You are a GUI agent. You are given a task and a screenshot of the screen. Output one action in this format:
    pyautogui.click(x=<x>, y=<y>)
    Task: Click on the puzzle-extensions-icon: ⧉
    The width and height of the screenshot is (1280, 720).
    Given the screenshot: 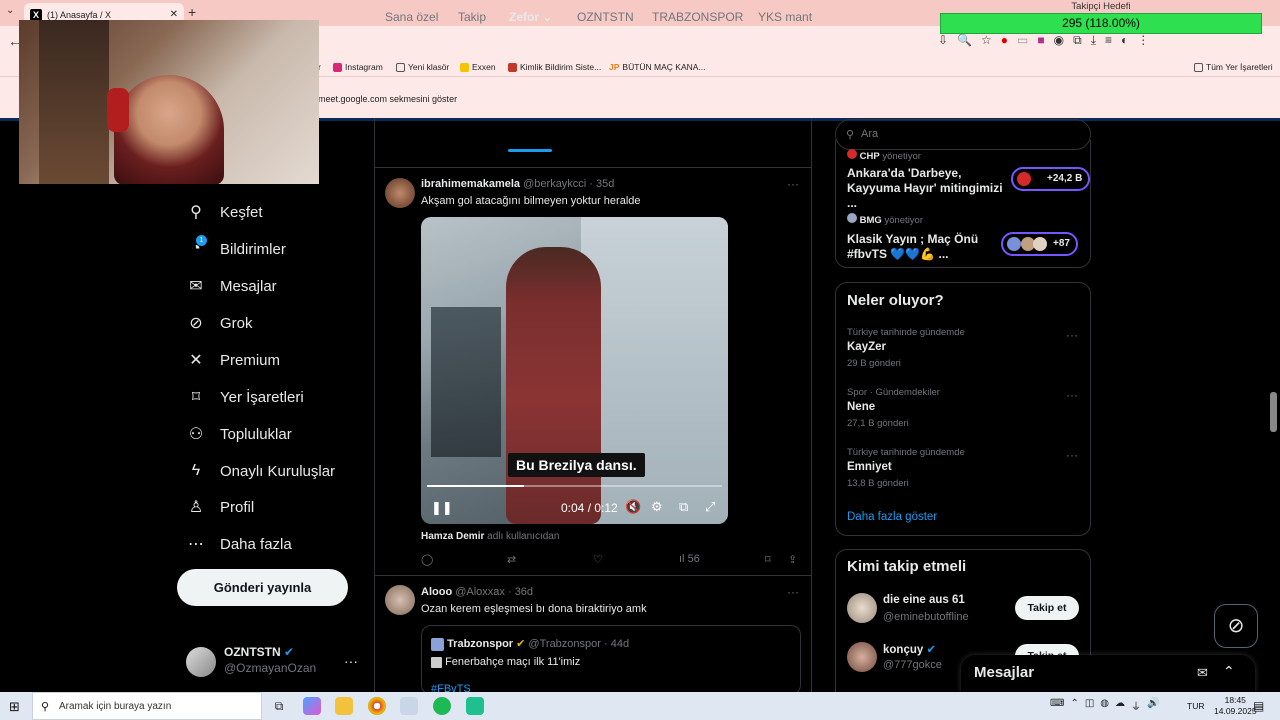 What is the action you would take?
    pyautogui.click(x=1077, y=40)
    